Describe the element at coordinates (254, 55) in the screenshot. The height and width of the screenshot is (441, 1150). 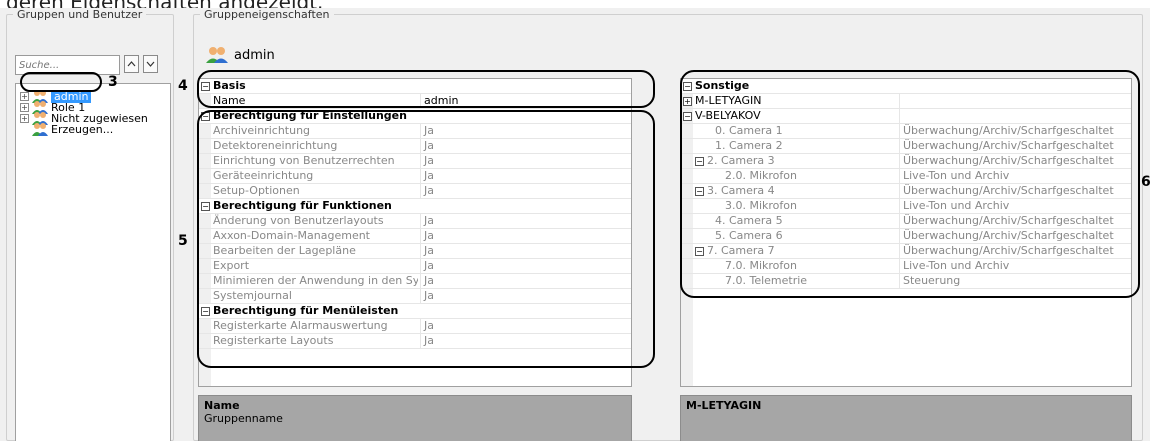
I see `group-title: admin` at that location.